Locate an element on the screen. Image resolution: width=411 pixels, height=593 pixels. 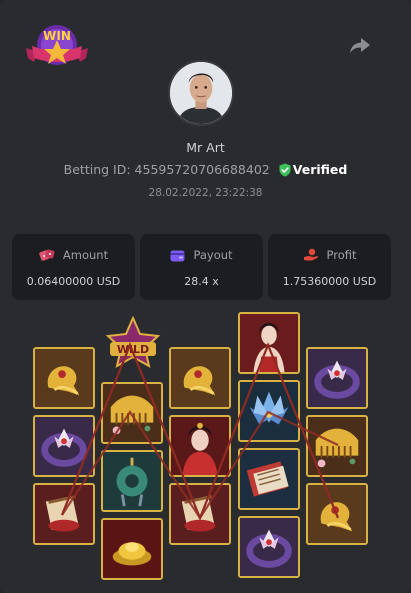
hand-coin-icon is located at coordinates (310, 254).